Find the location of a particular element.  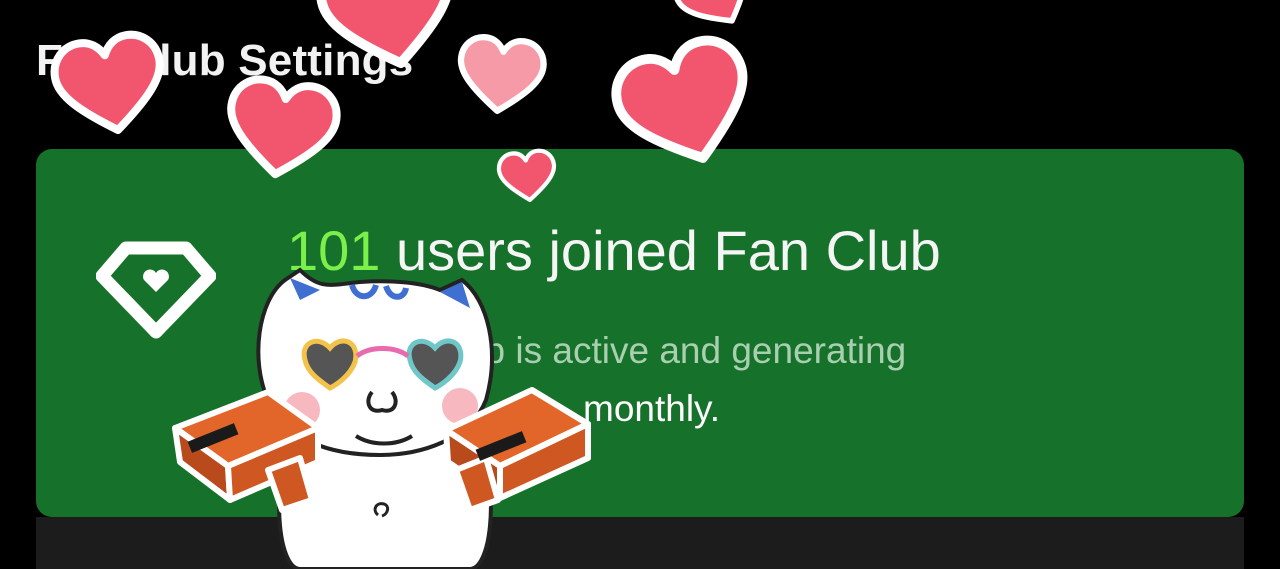

members-joined-headline: 101 users joined Fan Club is located at coordinates (614, 250).